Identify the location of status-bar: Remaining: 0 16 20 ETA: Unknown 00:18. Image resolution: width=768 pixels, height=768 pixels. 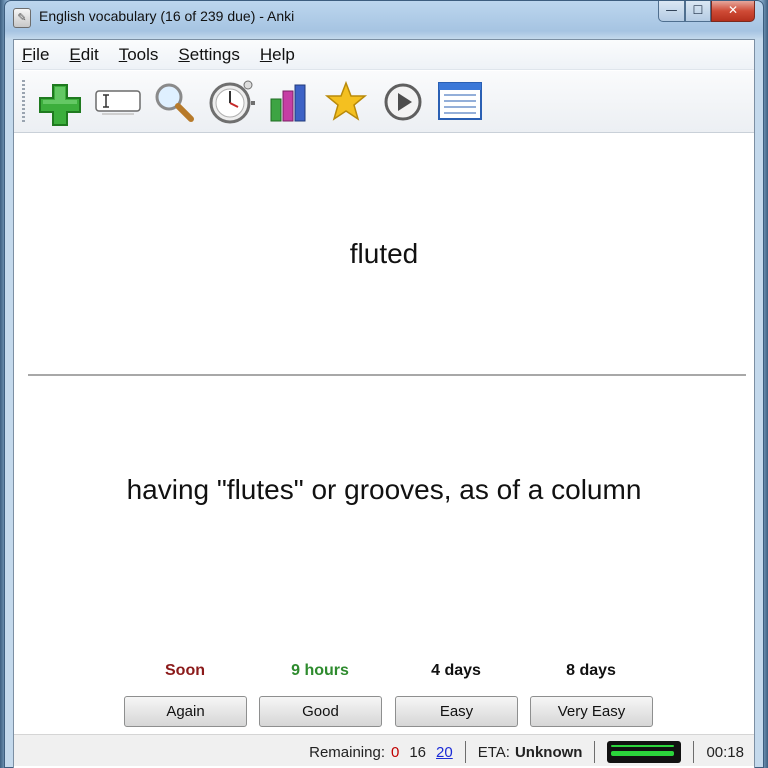
(384, 750).